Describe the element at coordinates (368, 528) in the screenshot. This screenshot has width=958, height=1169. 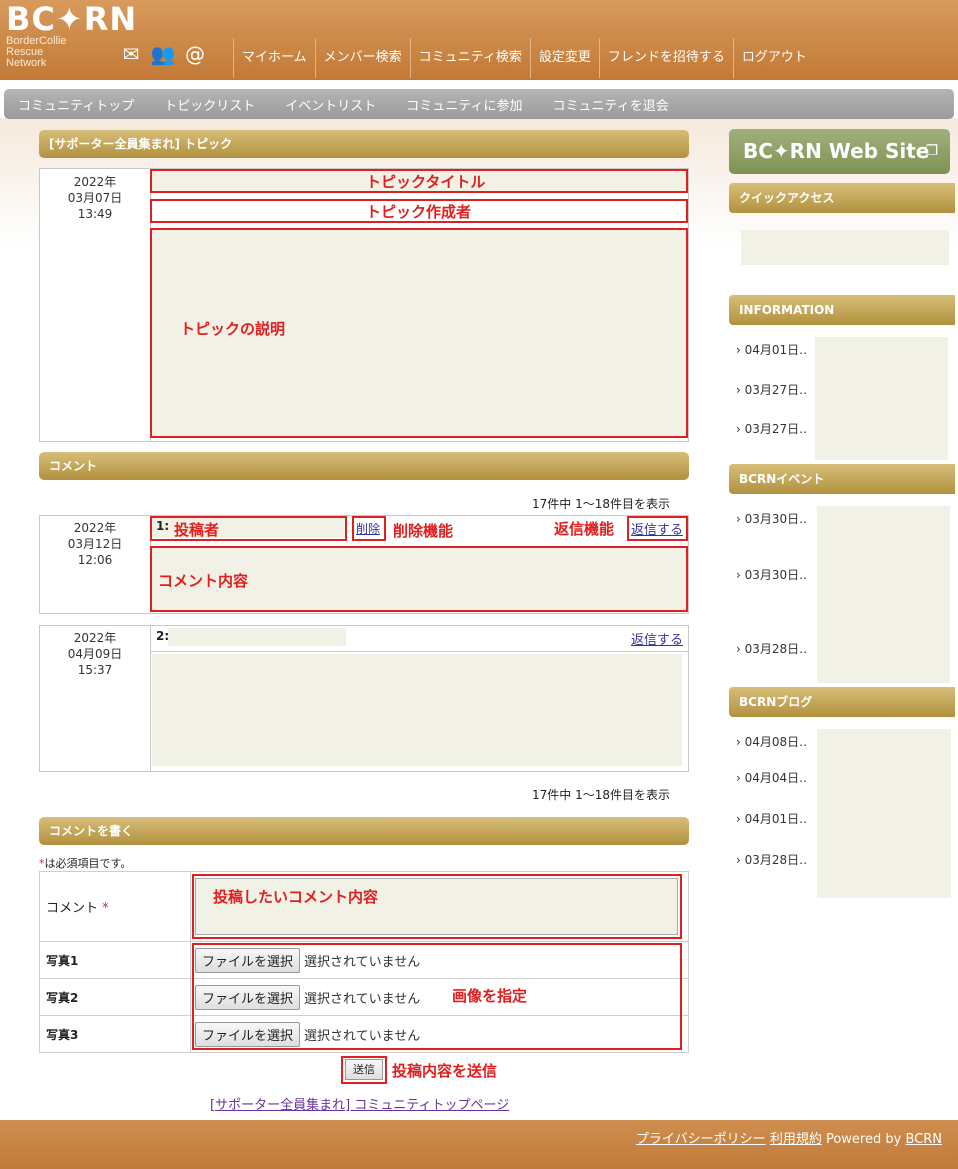
I see `comment-1-delete-link: 削除` at that location.